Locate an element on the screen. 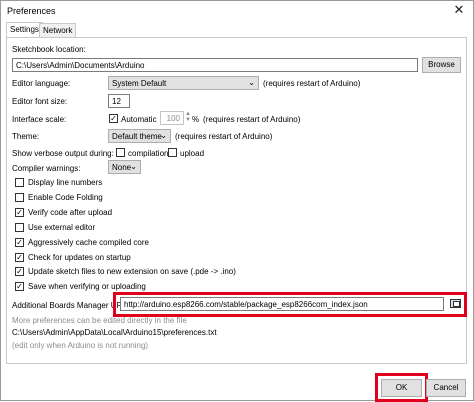 Image resolution: width=474 pixels, height=402 pixels. theme-select: Default theme ⌄ is located at coordinates (139, 136).